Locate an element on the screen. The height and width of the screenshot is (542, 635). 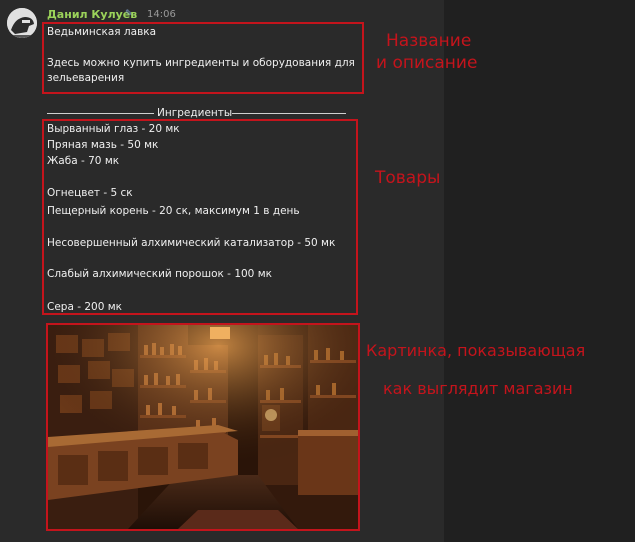
shop-title: Ведьминская лавка is located at coordinates (102, 32).